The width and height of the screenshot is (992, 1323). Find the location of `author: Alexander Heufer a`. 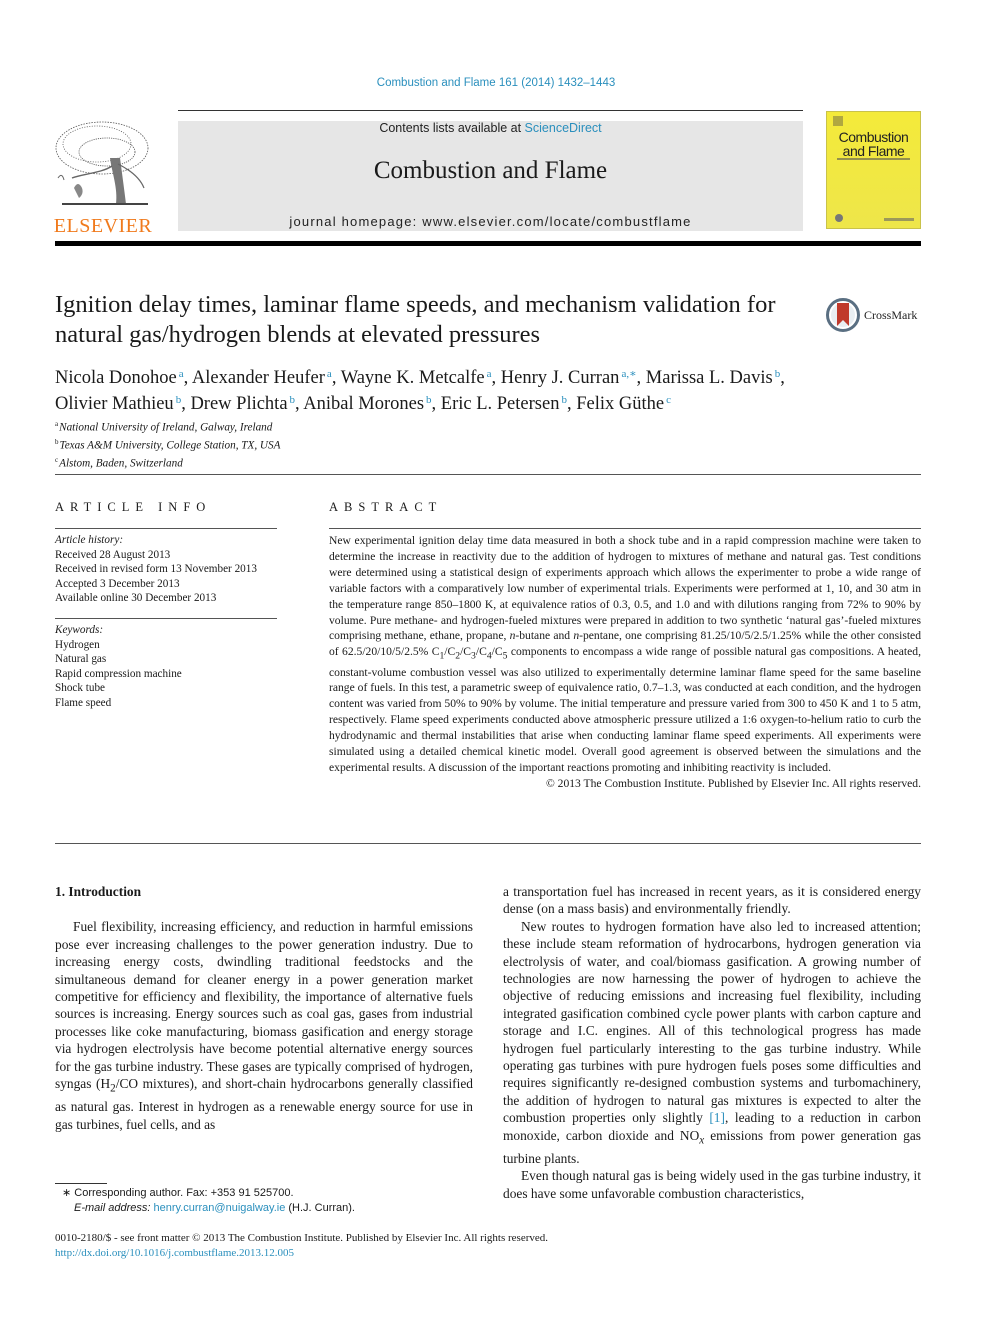

author: Alexander Heufer a is located at coordinates (262, 378).